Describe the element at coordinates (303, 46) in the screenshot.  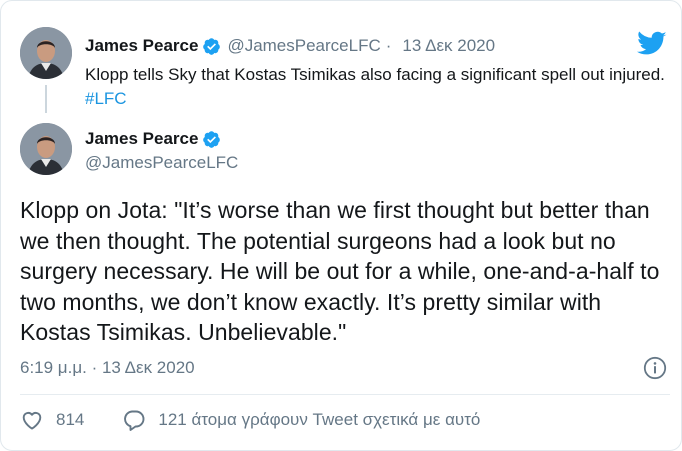
I see `parent-author-handle: @JamesPearceLFC` at that location.